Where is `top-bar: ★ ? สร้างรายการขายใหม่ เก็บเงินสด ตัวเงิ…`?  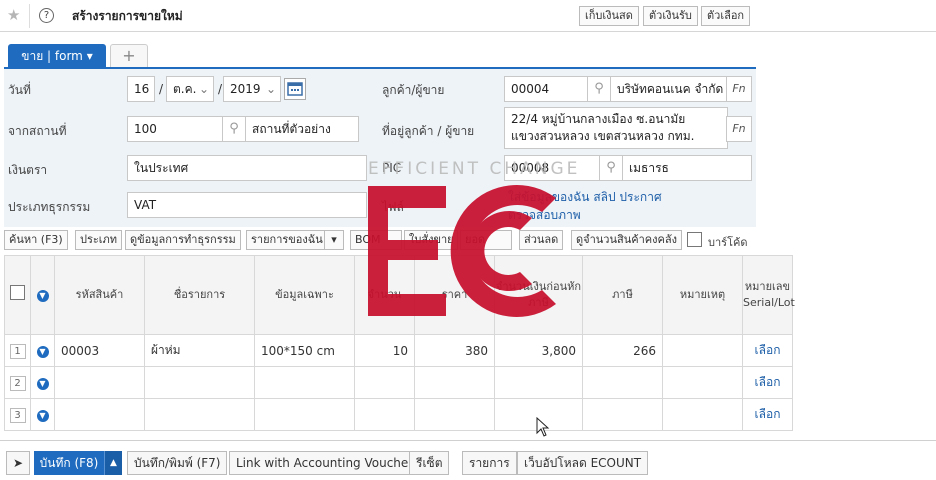
top-bar: ★ ? สร้างรายการขายใหม่ เก็บเงินสด ตัวเงิ… is located at coordinates (468, 16).